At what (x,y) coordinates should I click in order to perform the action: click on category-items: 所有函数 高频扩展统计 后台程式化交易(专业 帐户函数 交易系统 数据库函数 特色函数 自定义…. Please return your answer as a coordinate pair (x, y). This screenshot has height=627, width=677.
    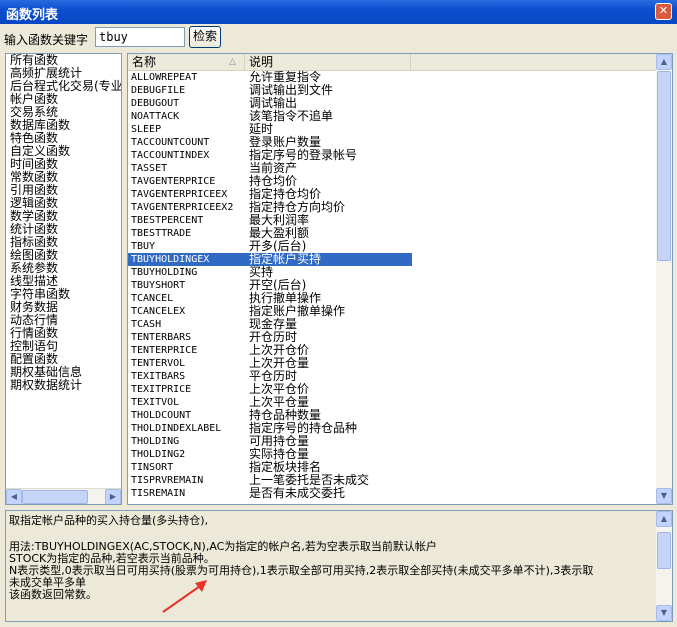
    Looking at the image, I should click on (65, 223).